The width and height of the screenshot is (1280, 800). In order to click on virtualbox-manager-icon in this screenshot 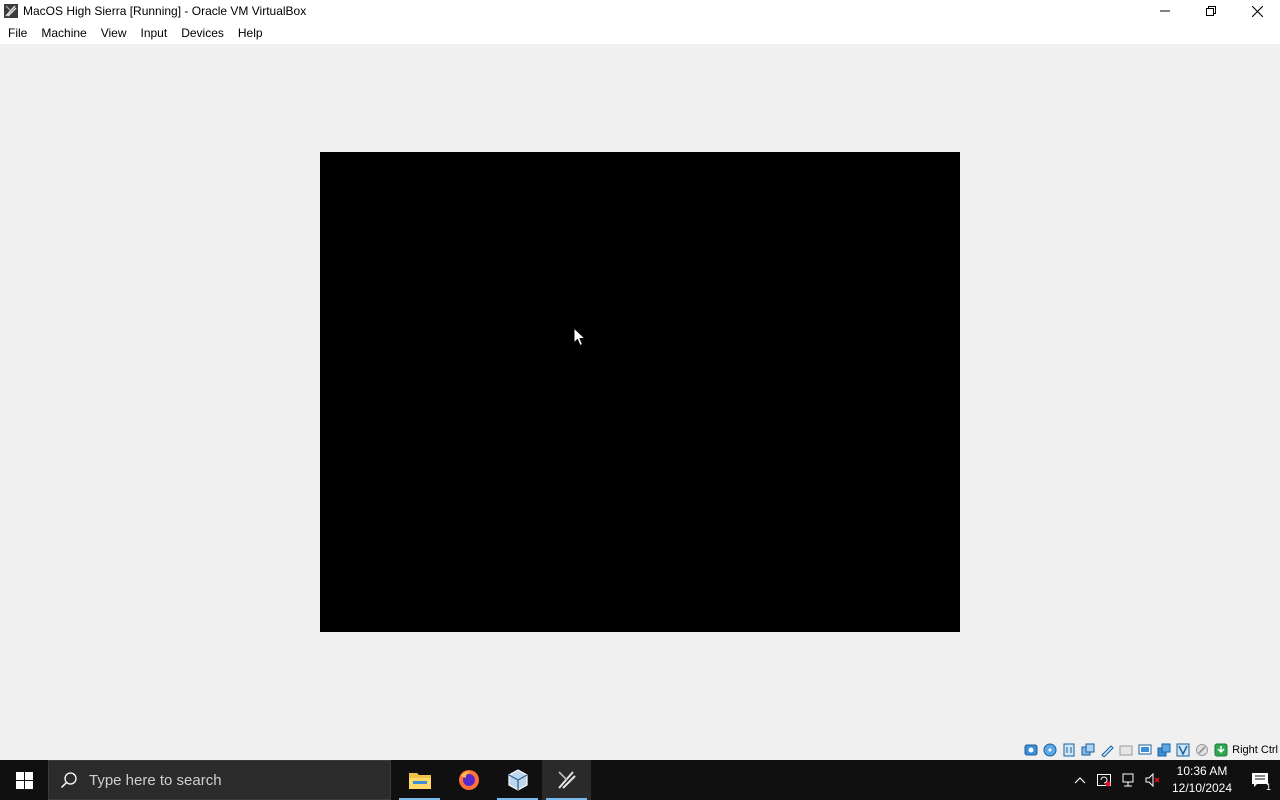, I will do `click(517, 780)`.